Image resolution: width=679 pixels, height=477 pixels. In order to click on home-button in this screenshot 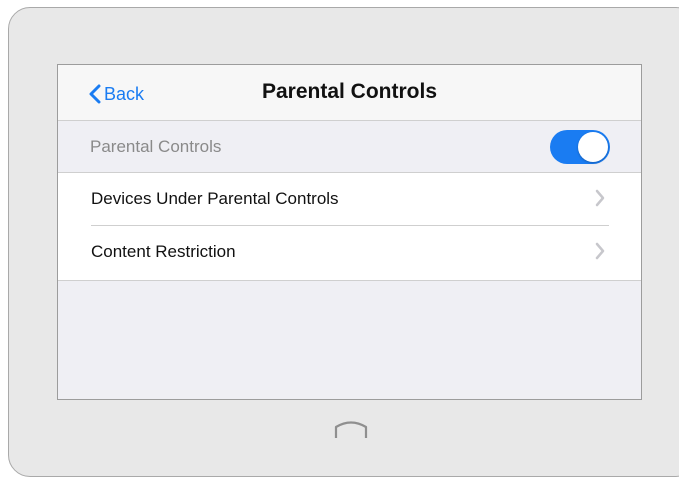, I will do `click(351, 431)`.